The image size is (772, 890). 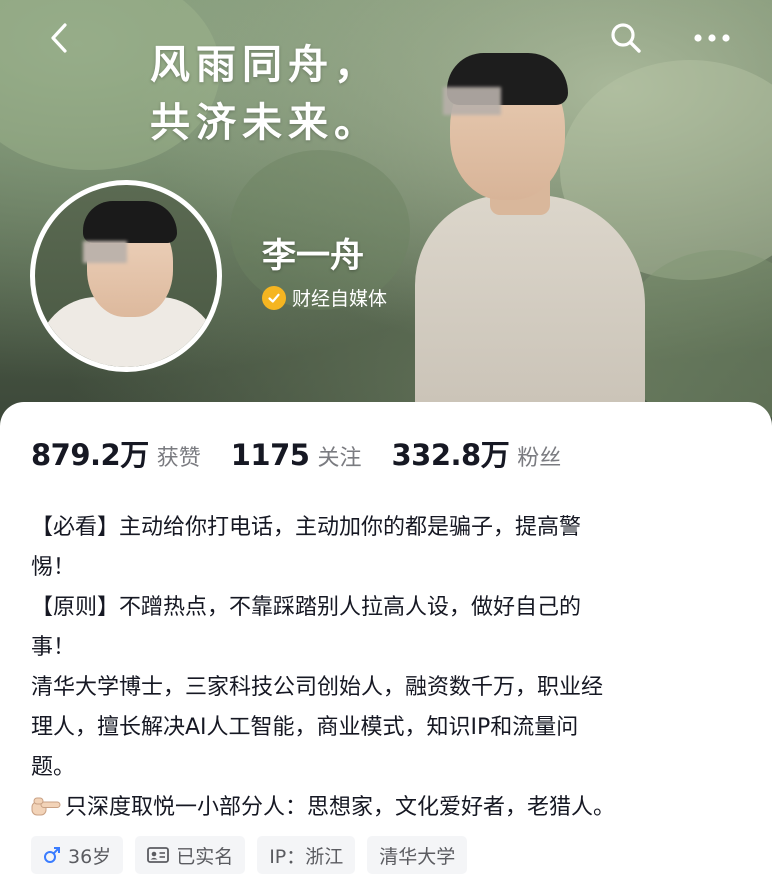 I want to click on chevron-left-icon, so click(x=59, y=38).